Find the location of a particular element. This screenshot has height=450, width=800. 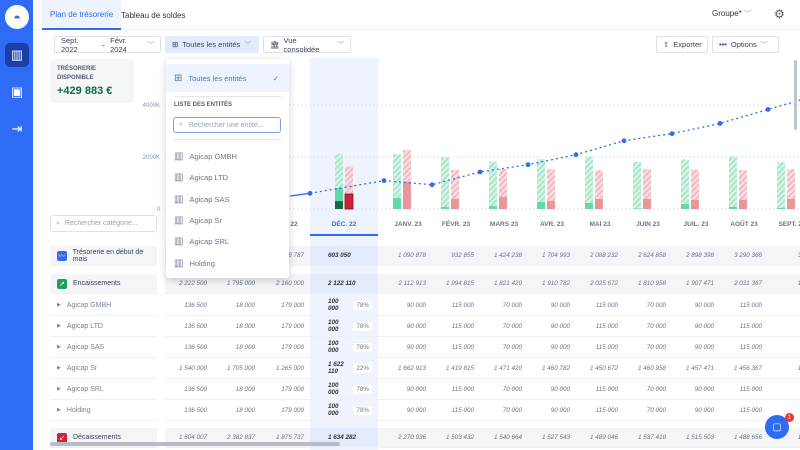

table-cell: 2 031 367 is located at coordinates (744, 283).